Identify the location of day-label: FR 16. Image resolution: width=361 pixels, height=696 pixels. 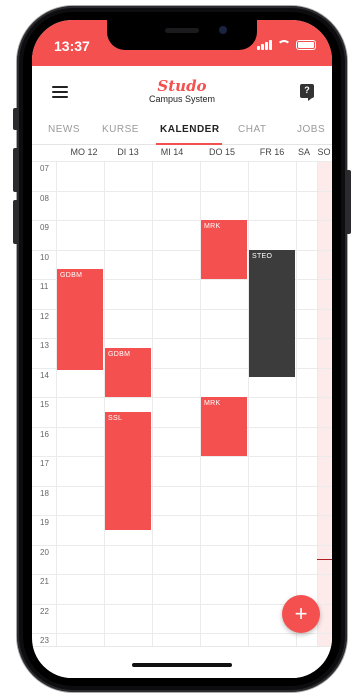
(272, 152).